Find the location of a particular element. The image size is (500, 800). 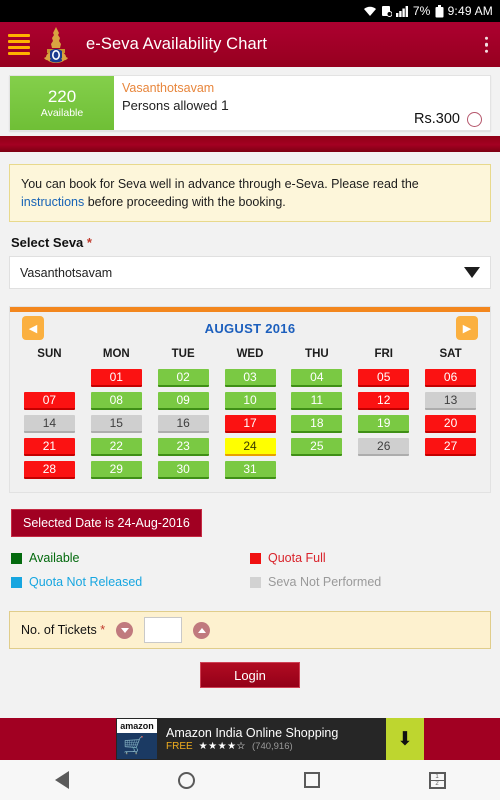

persons-allowed-label: Persons allowed is located at coordinates (170, 105).